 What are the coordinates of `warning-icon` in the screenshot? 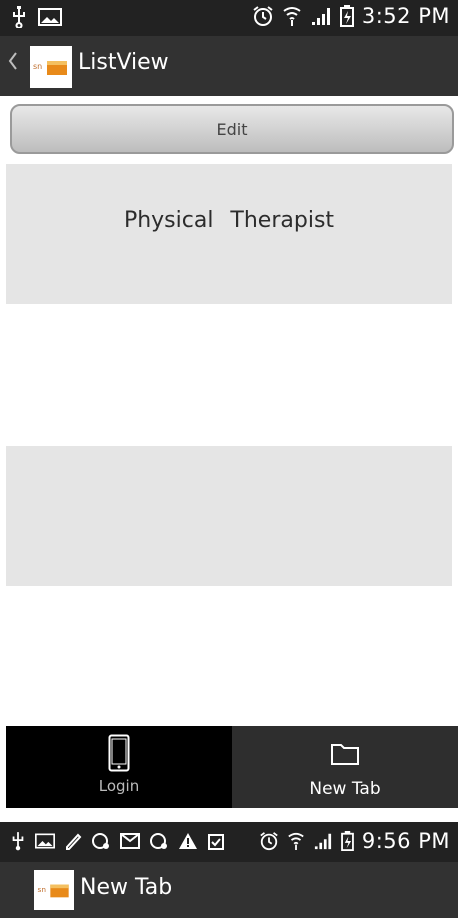 It's located at (188, 841).